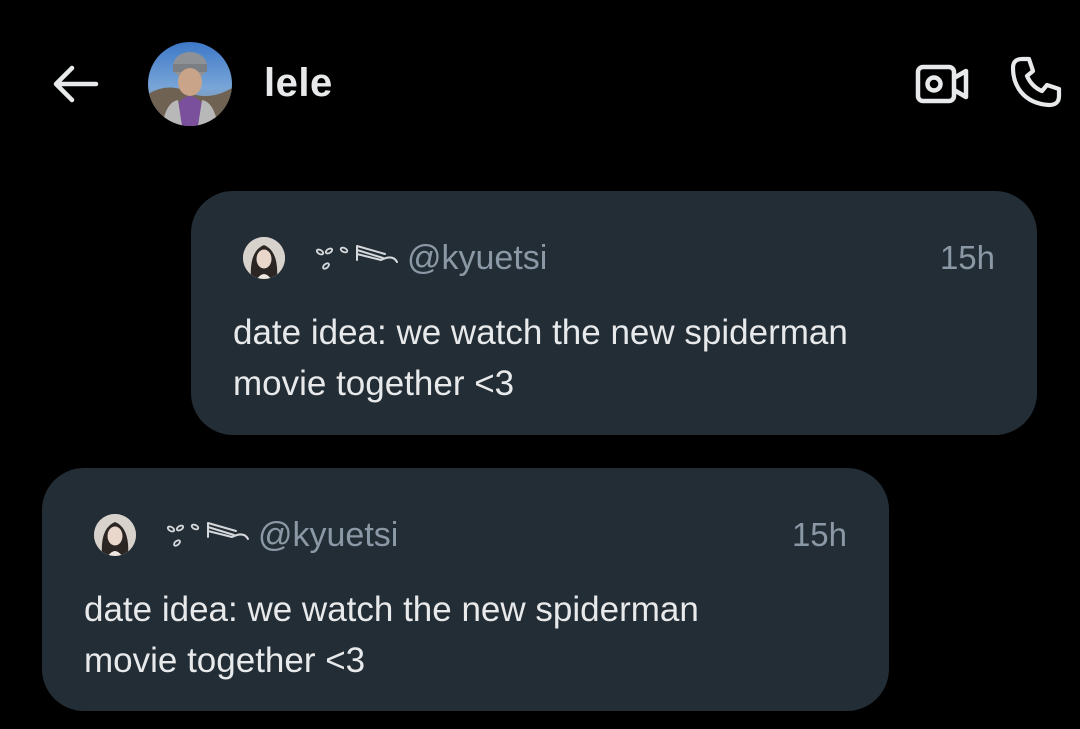  I want to click on video-call-button, so click(943, 84).